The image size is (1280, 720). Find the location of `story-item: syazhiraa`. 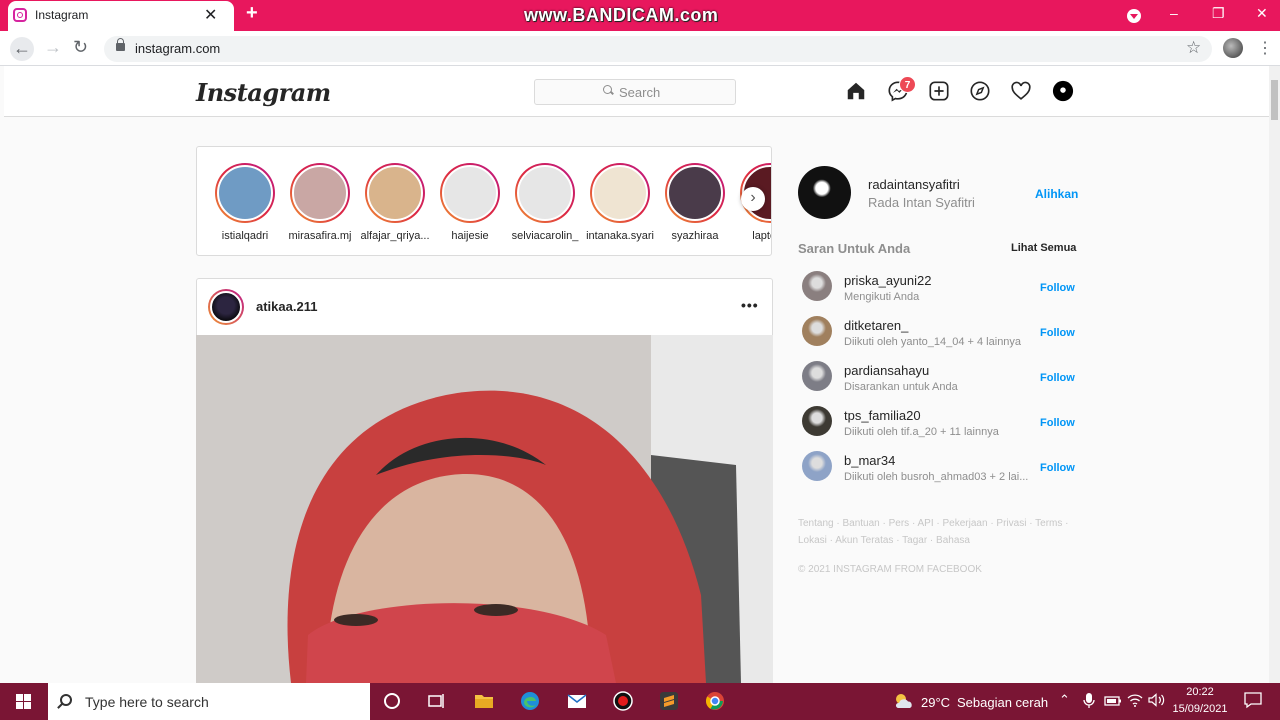

story-item: syazhiraa is located at coordinates (695, 202).